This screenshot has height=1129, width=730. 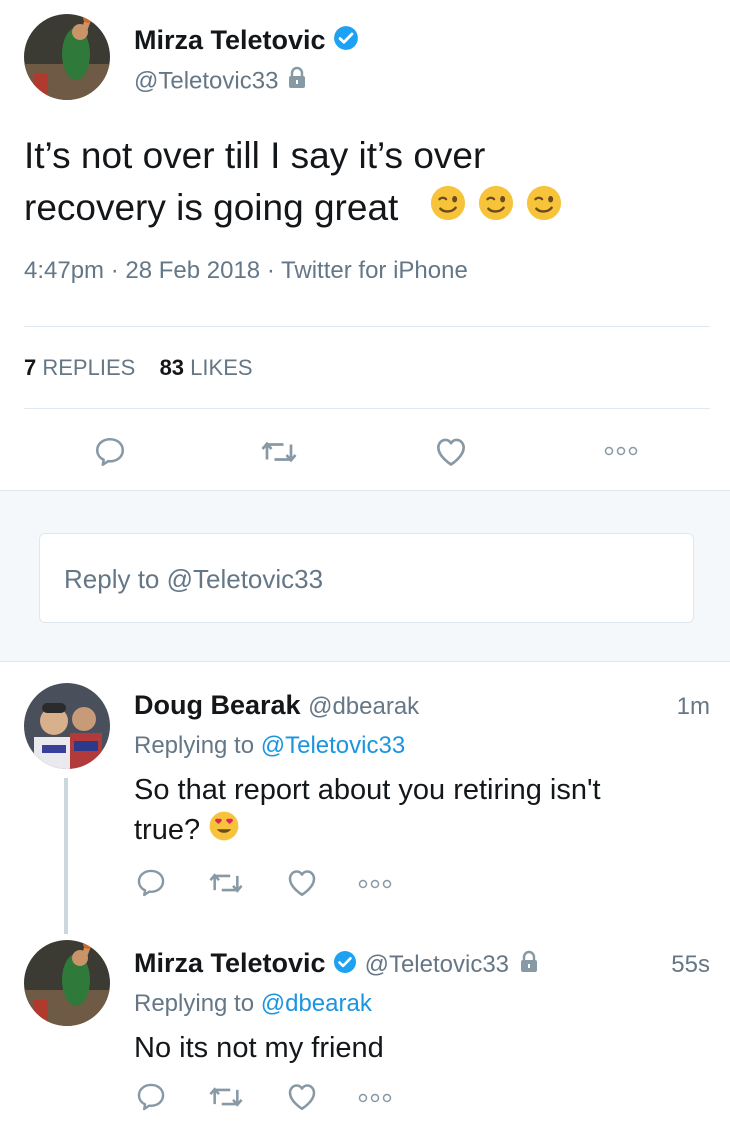 I want to click on replies-stat: 7 REPLIES, so click(x=79, y=367).